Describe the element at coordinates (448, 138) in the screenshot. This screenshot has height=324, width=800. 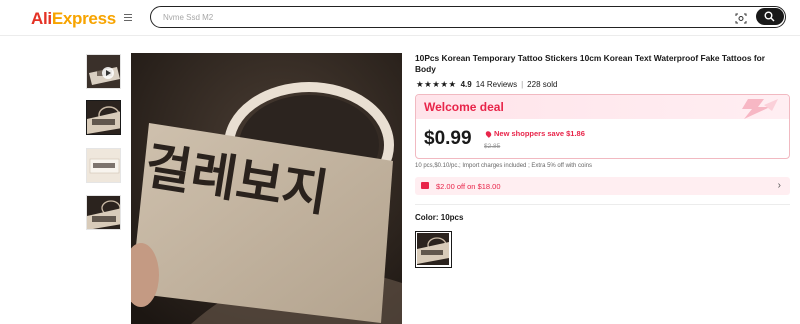
I see `current-price: $0.99` at that location.